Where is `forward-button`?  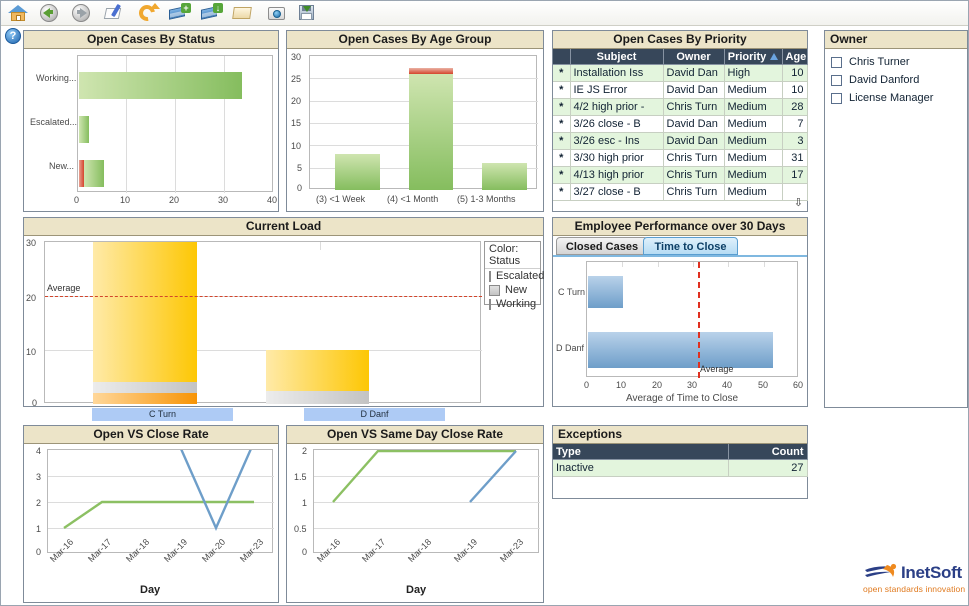 forward-button is located at coordinates (82, 13).